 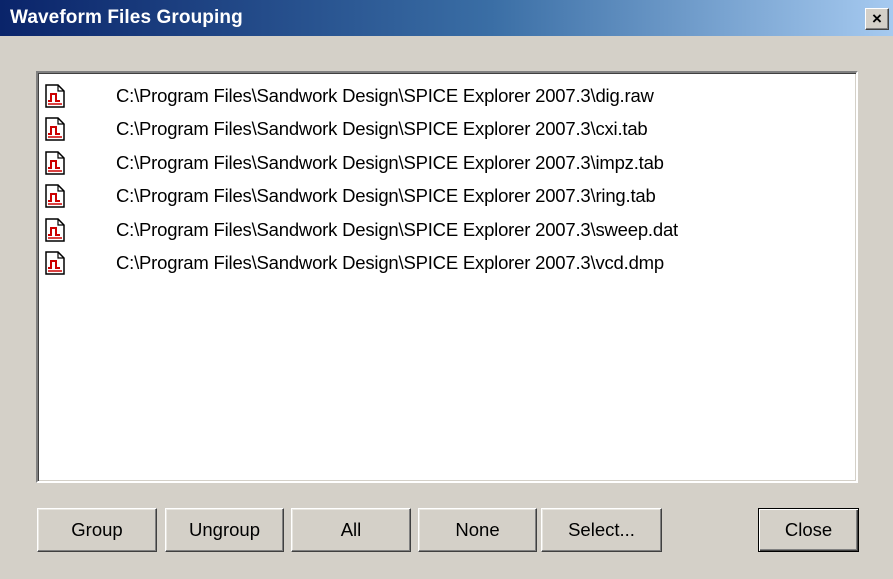 What do you see at coordinates (446, 18) in the screenshot?
I see `title-bar: Waveform Files Grouping ×` at bounding box center [446, 18].